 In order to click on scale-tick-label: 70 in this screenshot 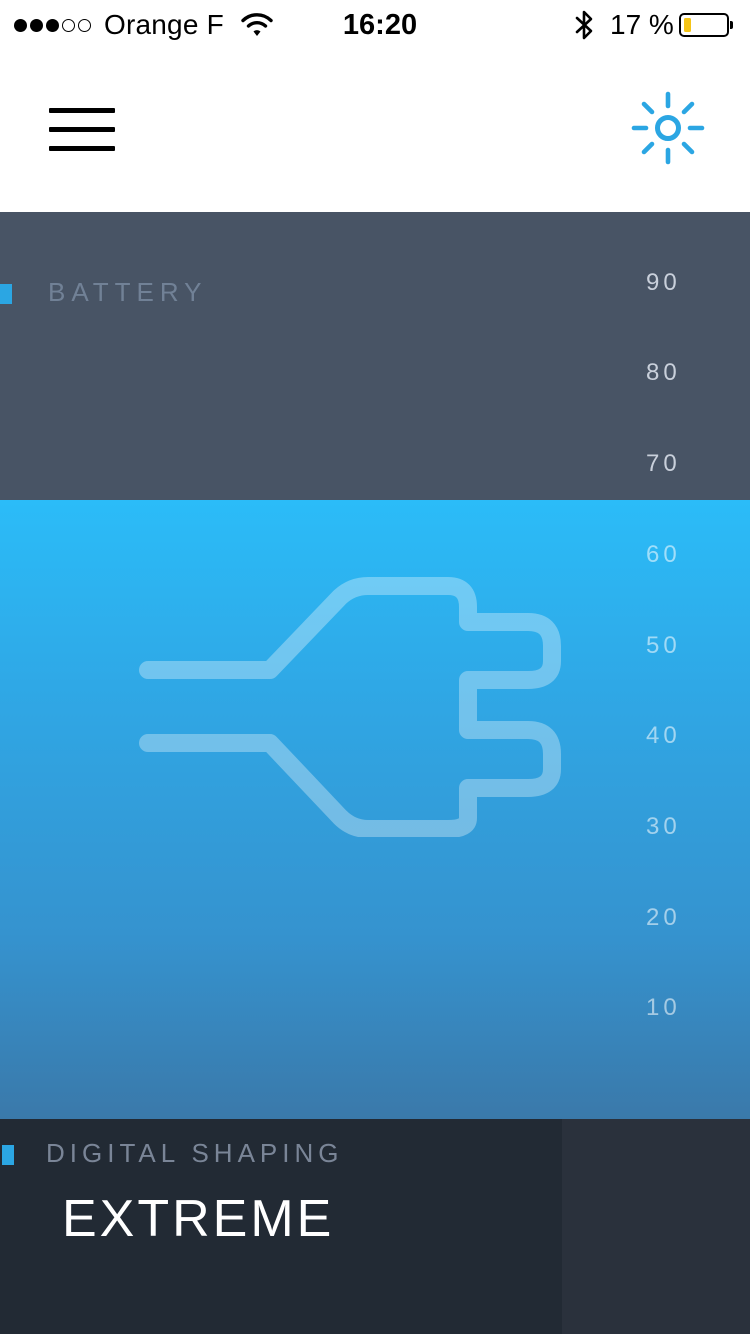, I will do `click(663, 464)`.